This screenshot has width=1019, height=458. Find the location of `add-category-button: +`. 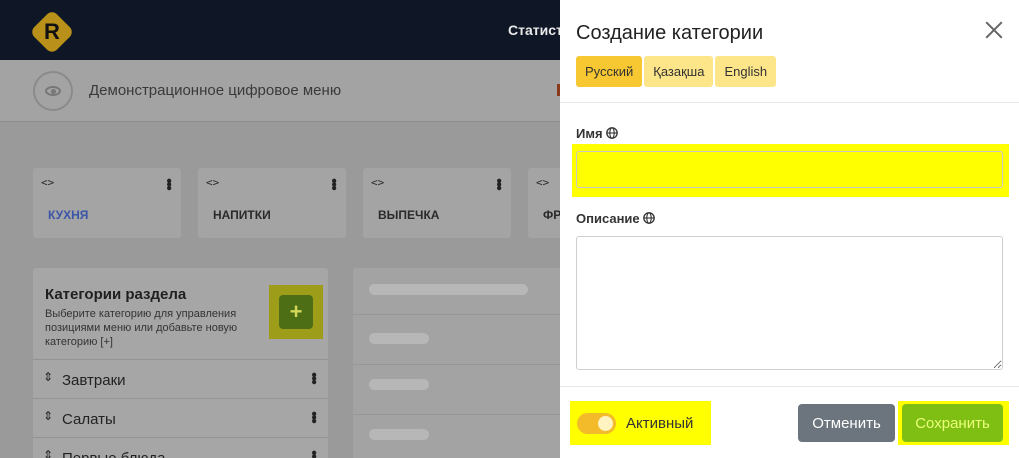

add-category-button: + is located at coordinates (296, 312).